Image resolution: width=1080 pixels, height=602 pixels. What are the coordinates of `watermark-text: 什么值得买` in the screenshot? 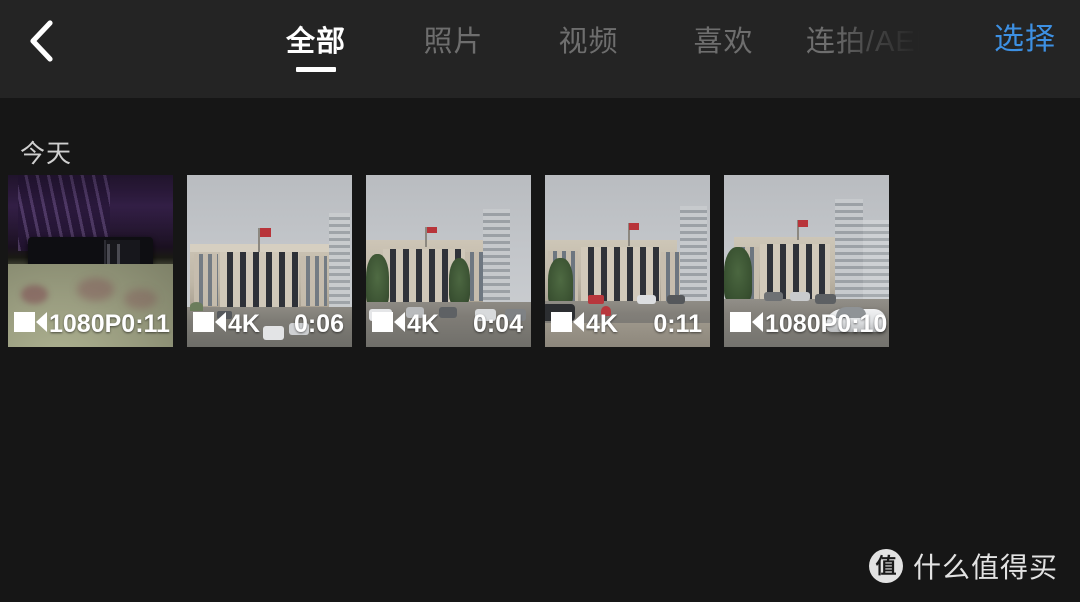 It's located at (985, 567).